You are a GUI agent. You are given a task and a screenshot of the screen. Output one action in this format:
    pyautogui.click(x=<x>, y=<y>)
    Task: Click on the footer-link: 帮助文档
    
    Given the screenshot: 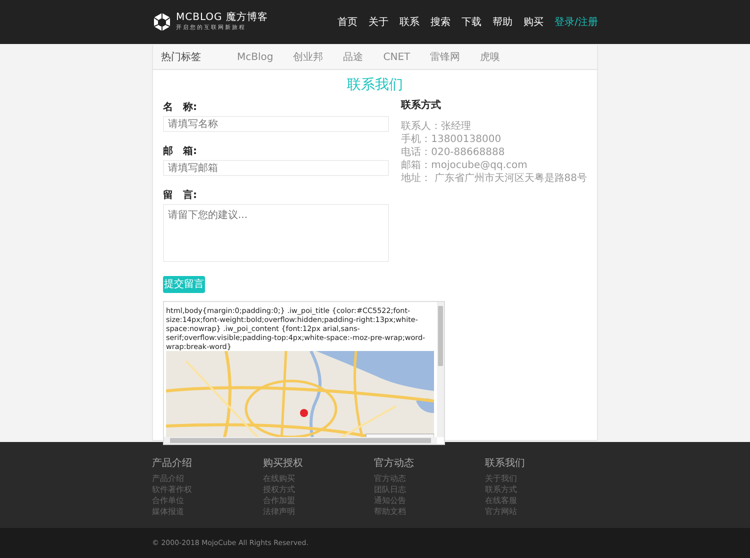 What is the action you would take?
    pyautogui.click(x=429, y=511)
    